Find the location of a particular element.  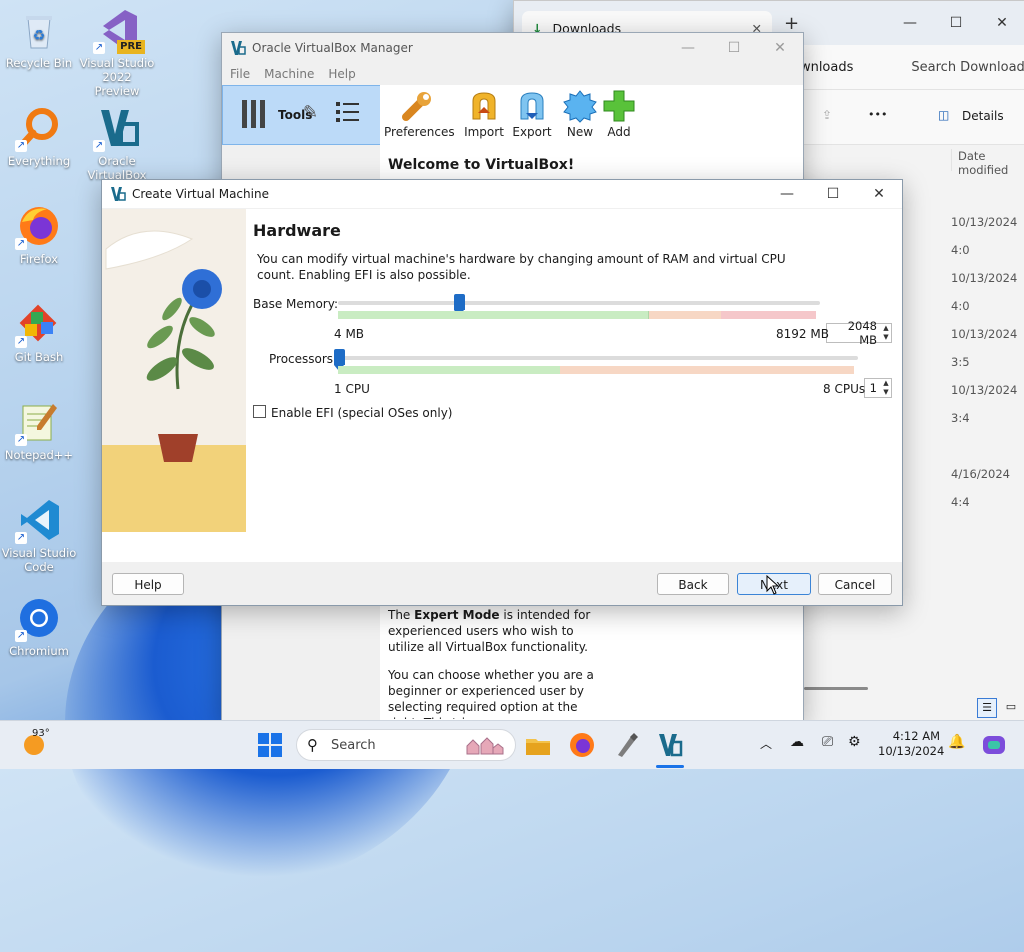

tiles-view-icon: ▭ is located at coordinates (1011, 707).